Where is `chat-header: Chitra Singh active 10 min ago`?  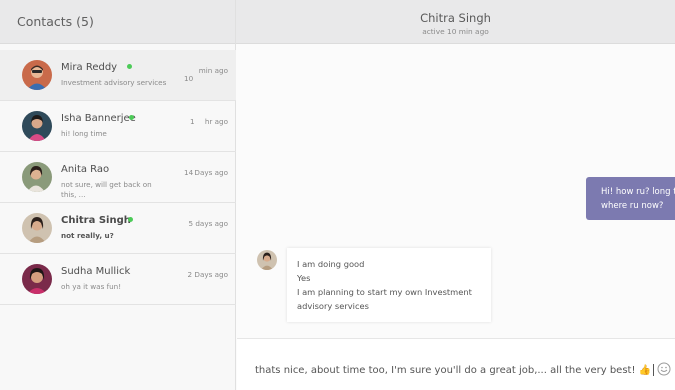
chat-header: Chitra Singh active 10 min ago is located at coordinates (455, 22).